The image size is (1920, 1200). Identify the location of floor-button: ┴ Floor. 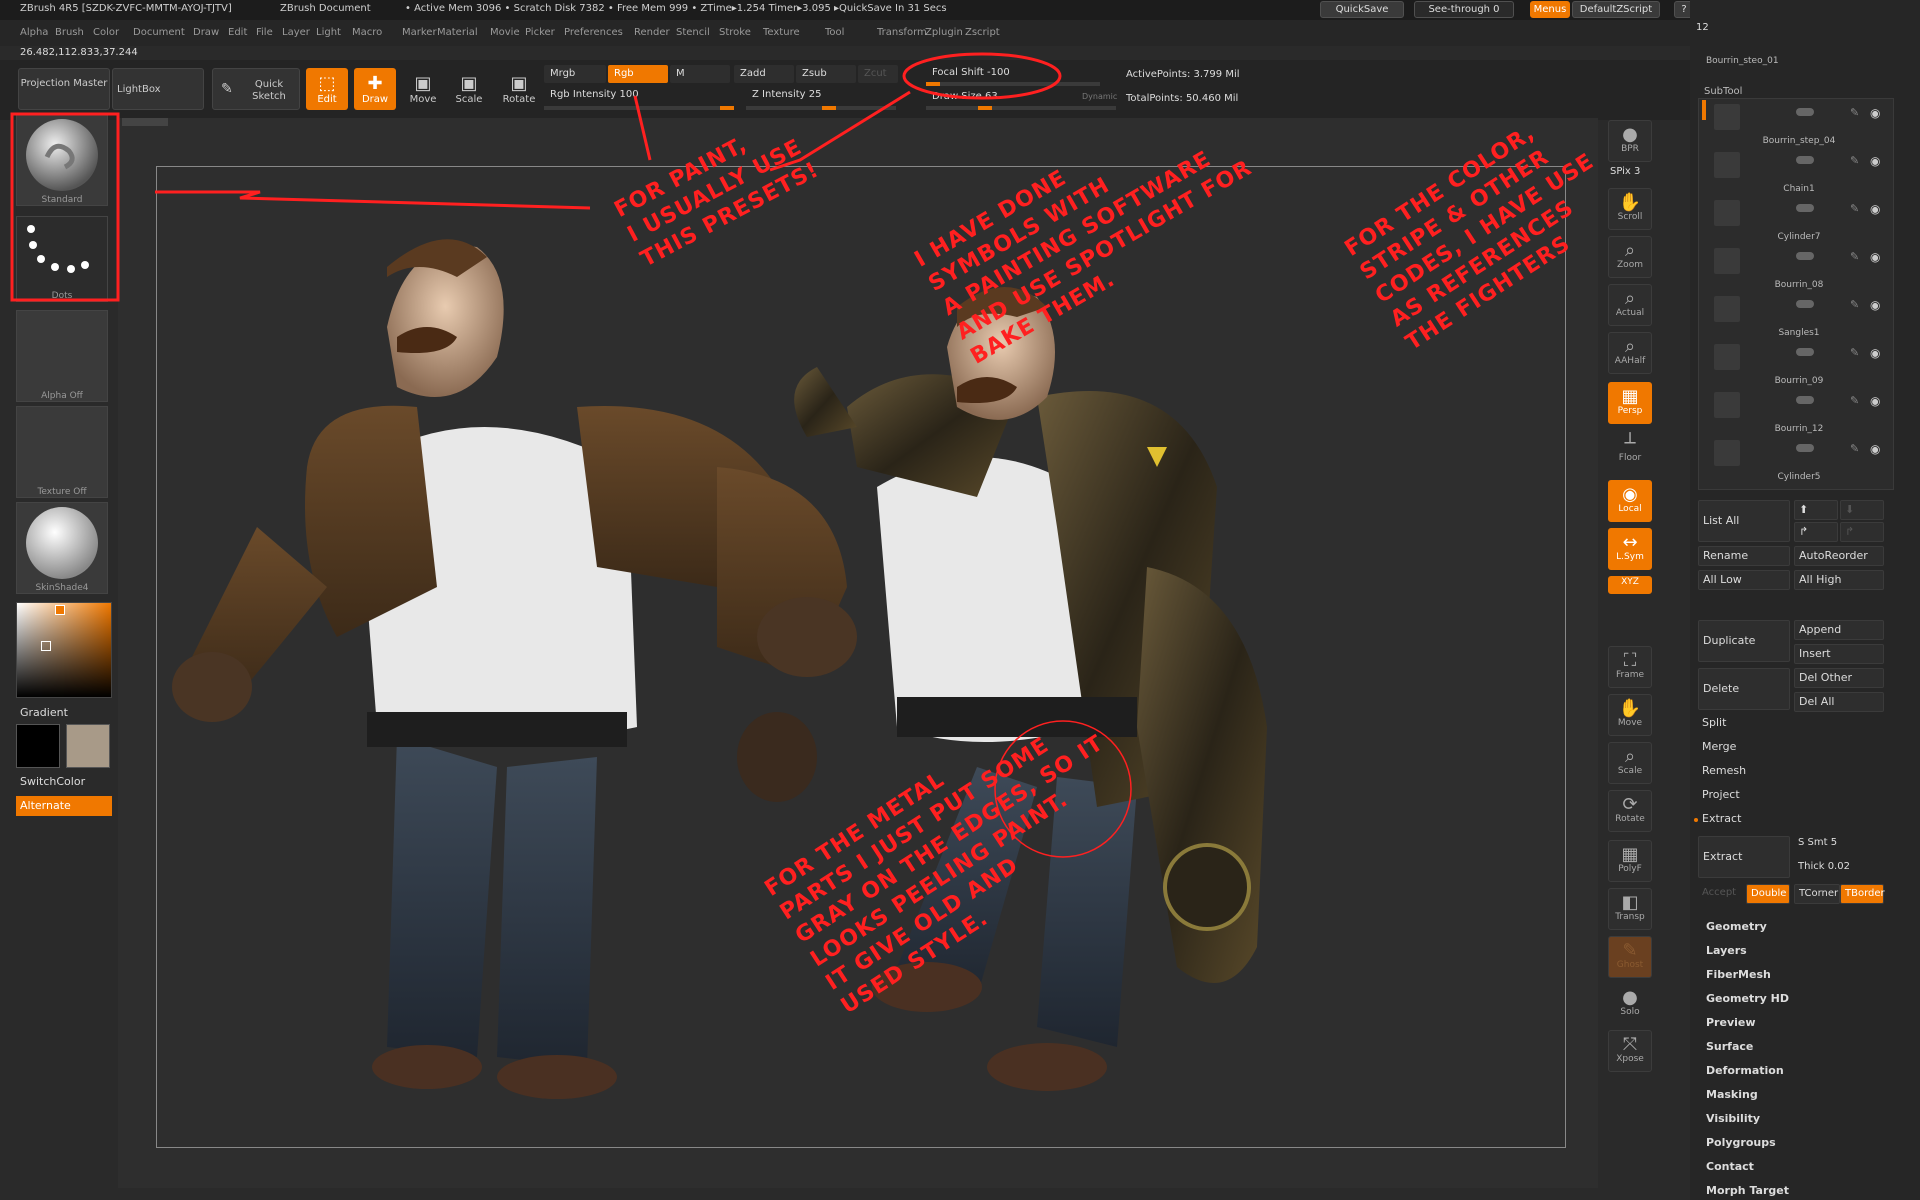
(1630, 451).